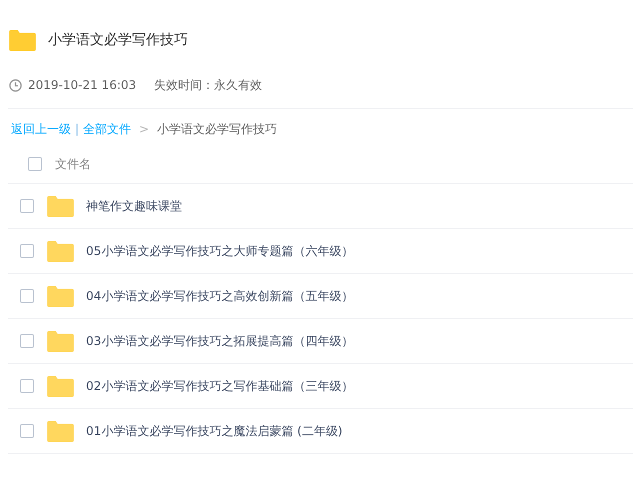 The height and width of the screenshot is (491, 633). What do you see at coordinates (134, 206) in the screenshot?
I see `folder-name: 神笔作文趣味课堂` at bounding box center [134, 206].